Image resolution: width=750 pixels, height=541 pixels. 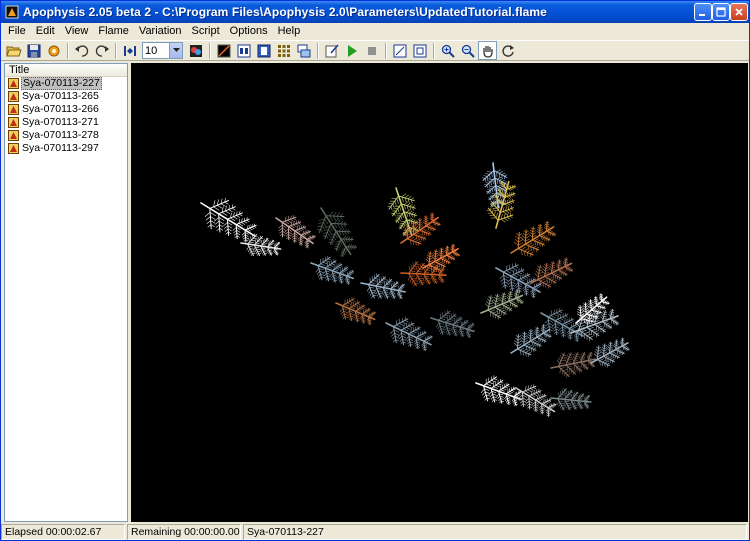 I want to click on maximize-button, so click(x=721, y=12).